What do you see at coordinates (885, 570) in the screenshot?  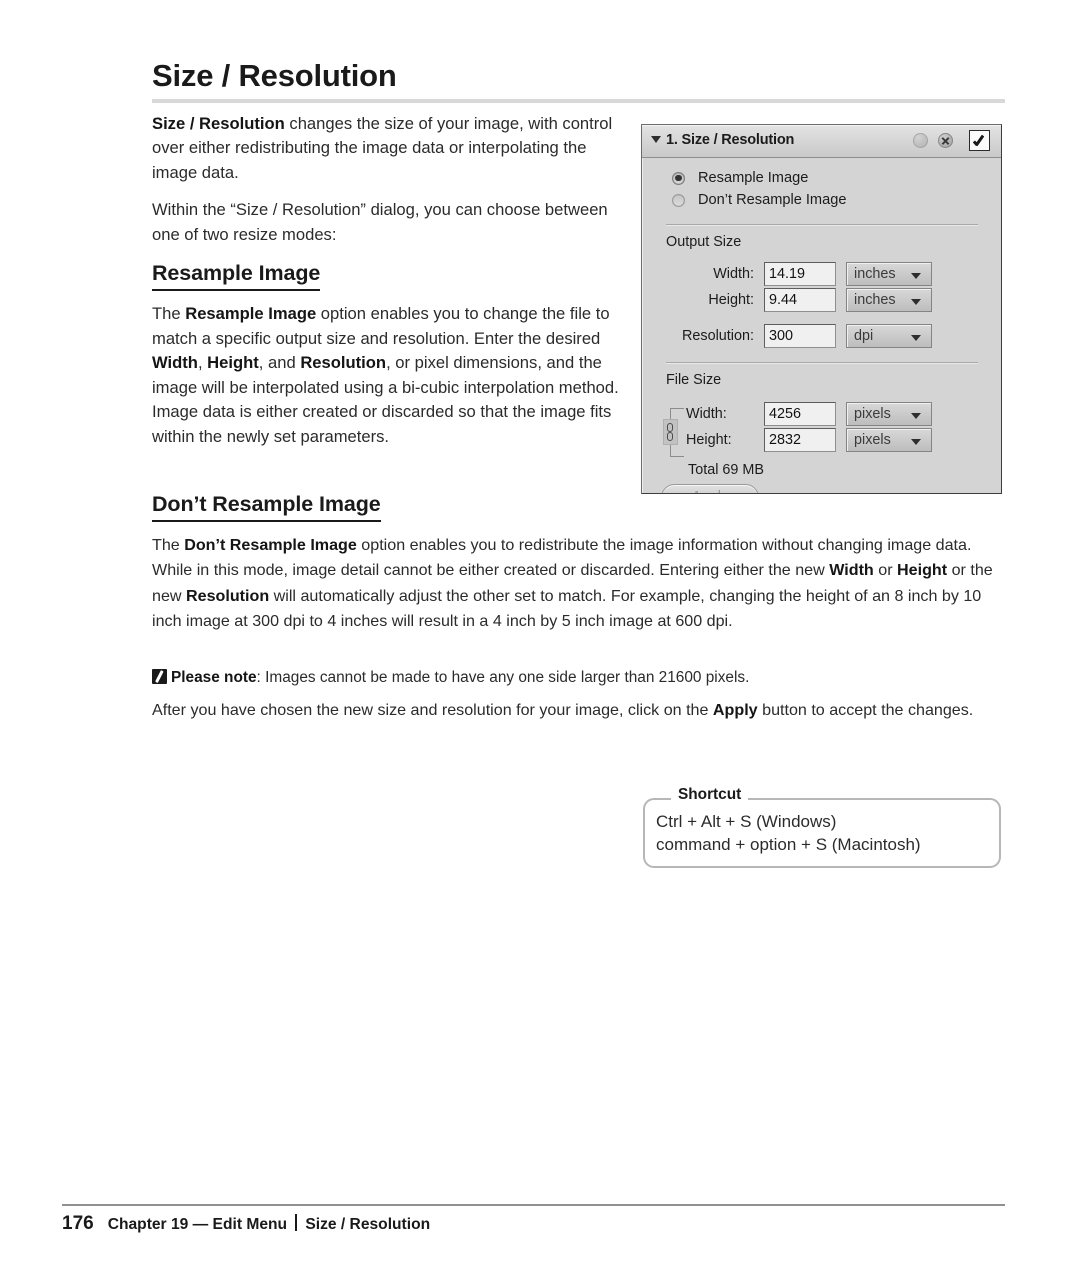 I see `dont-resample-seg-2: or` at bounding box center [885, 570].